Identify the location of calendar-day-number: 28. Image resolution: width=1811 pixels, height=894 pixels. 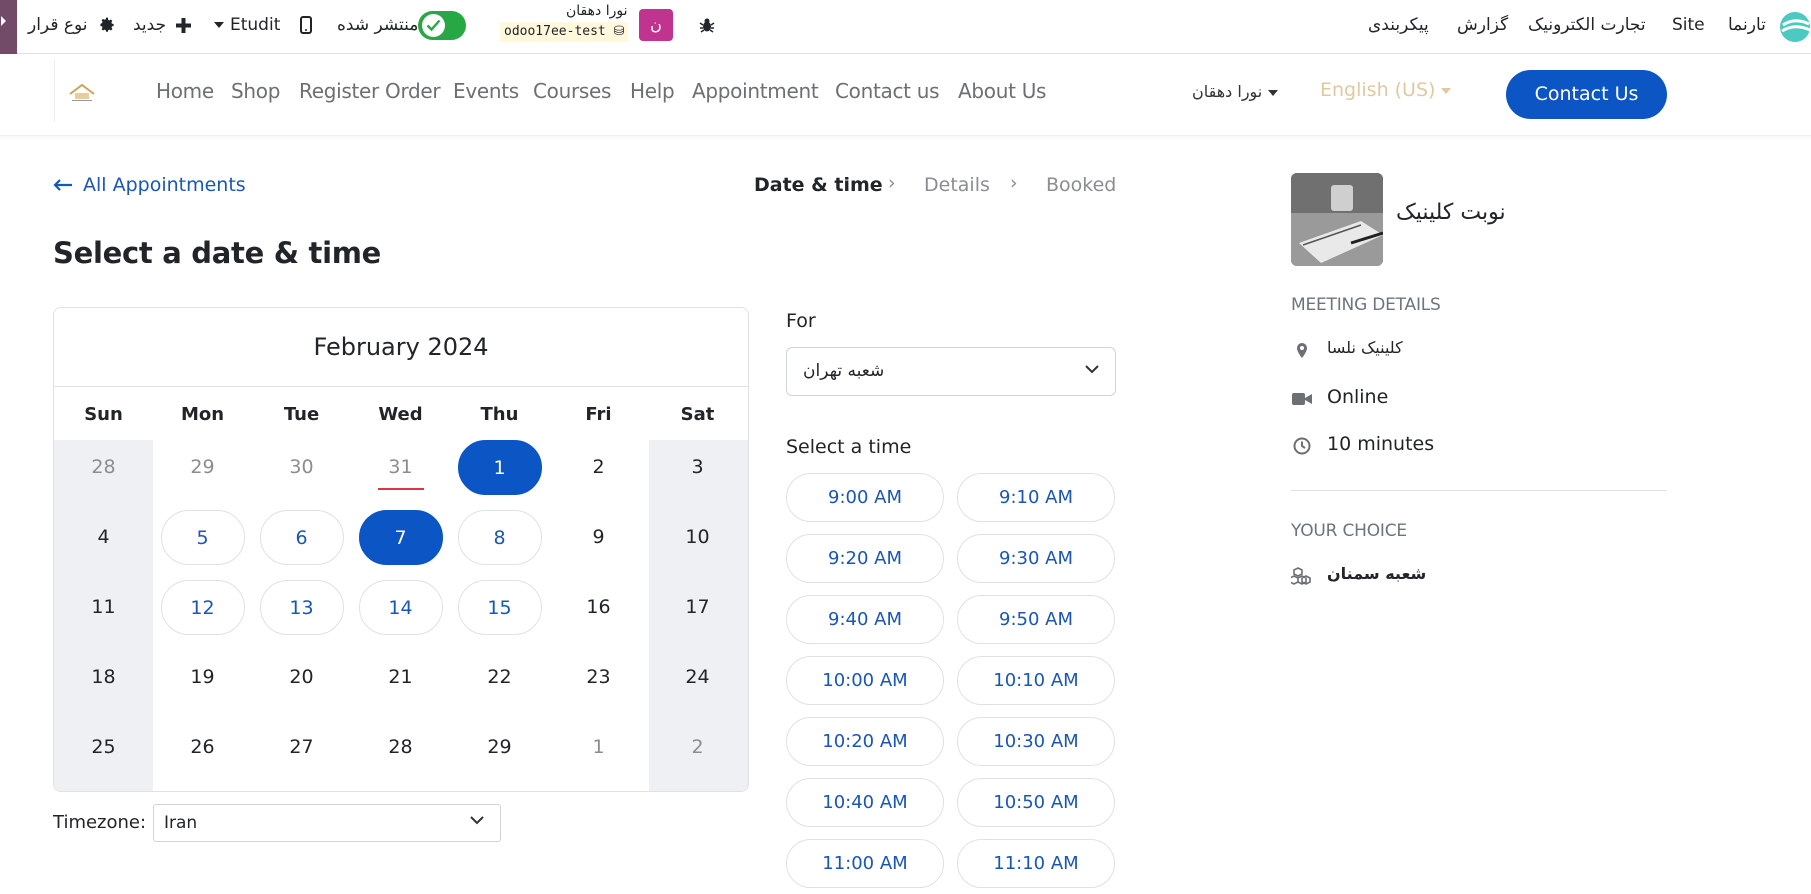
(400, 747).